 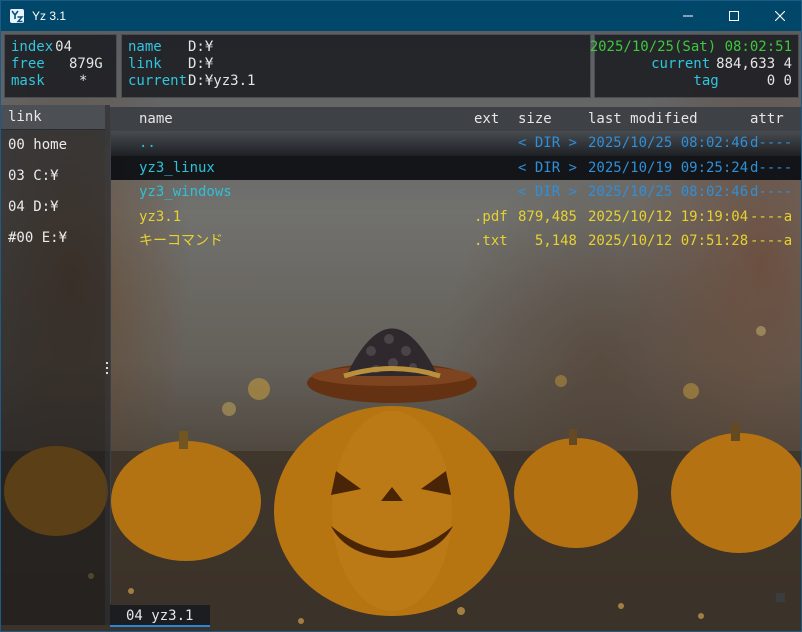 What do you see at coordinates (222, 81) in the screenshot?
I see `current-path: D:¥yz3.1` at bounding box center [222, 81].